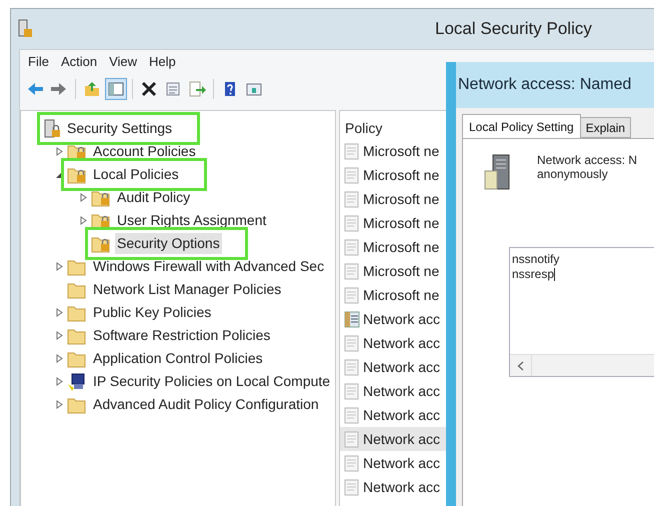  What do you see at coordinates (38, 62) in the screenshot?
I see `menu-item: File` at bounding box center [38, 62].